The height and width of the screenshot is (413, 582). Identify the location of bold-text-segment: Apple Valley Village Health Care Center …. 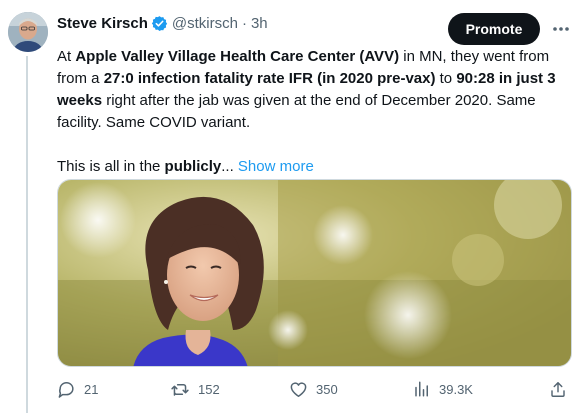
(237, 56).